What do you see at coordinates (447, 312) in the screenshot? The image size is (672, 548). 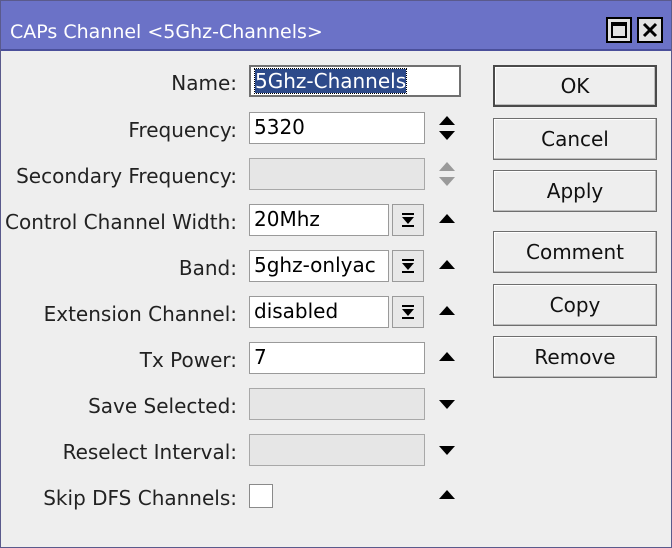 I see `extension-channel-collapse-icon` at bounding box center [447, 312].